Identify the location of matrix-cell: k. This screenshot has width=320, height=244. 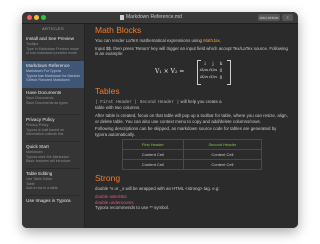
(221, 63).